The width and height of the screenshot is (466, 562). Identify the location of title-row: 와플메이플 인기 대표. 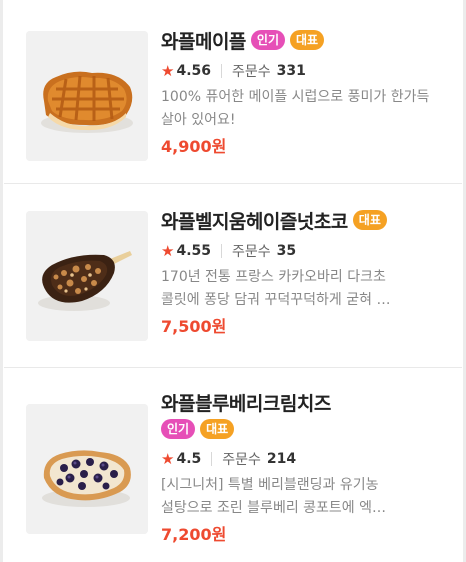
(306, 40).